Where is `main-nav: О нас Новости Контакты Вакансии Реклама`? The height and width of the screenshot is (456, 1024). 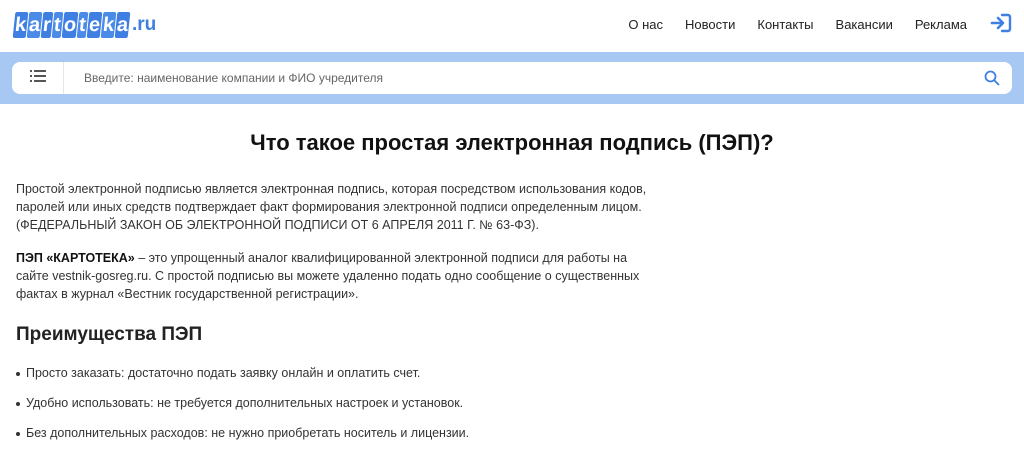
main-nav: О нас Новости Контакты Вакансии Реклама is located at coordinates (797, 24).